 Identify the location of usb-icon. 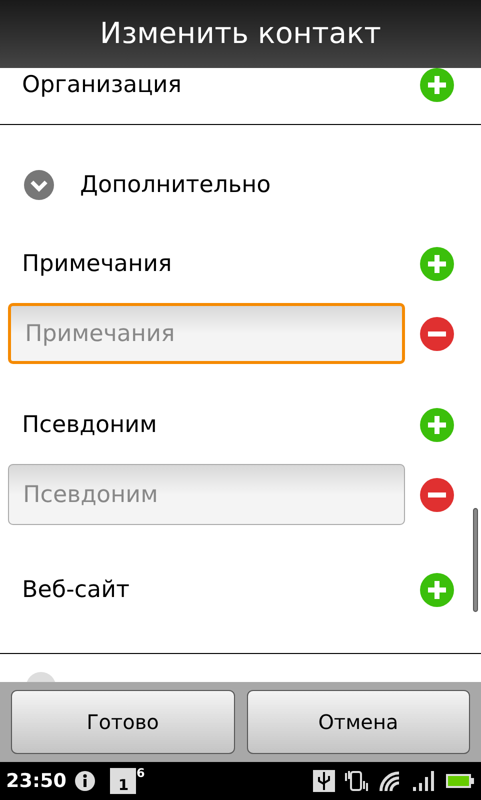
(324, 781).